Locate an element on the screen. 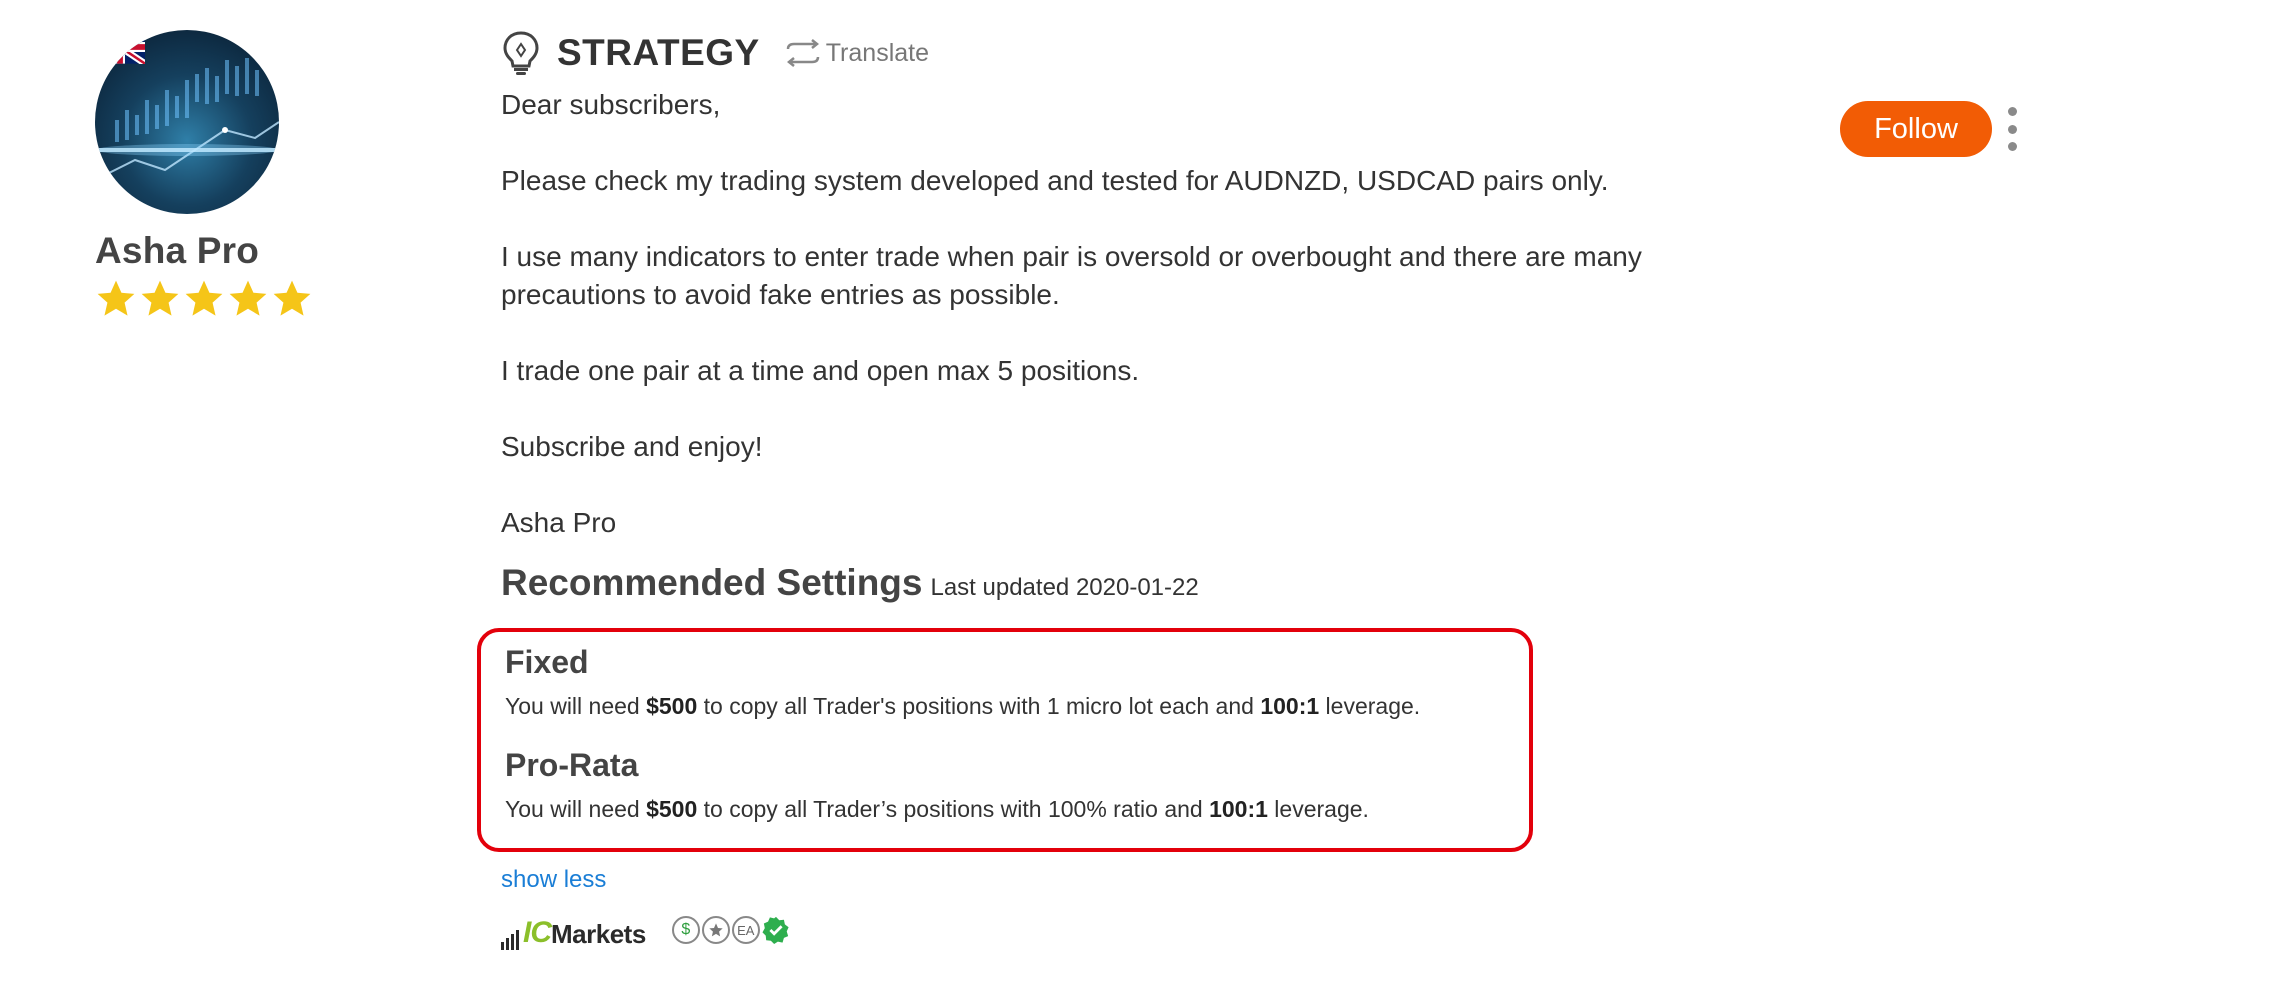  fixed-setting-title: Fixed is located at coordinates (547, 662).